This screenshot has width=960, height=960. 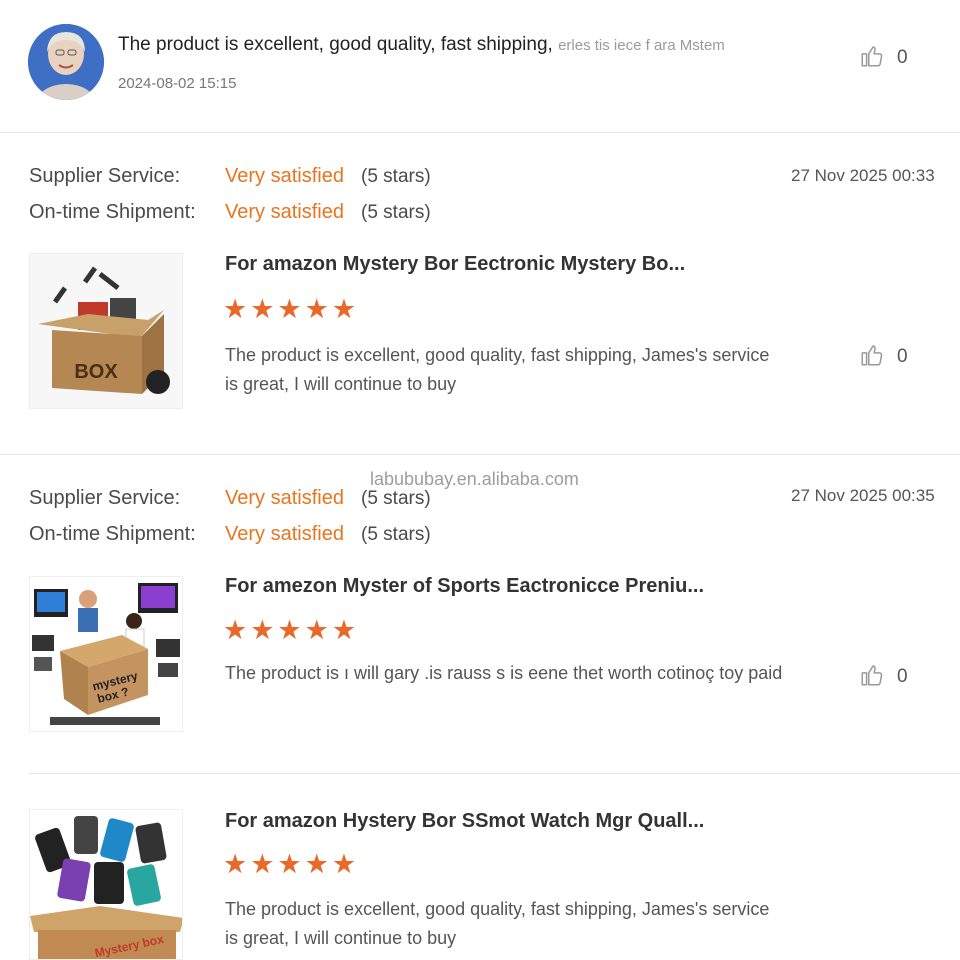 What do you see at coordinates (177, 83) in the screenshot?
I see `top-review-date: 2024-08-02 15:15` at bounding box center [177, 83].